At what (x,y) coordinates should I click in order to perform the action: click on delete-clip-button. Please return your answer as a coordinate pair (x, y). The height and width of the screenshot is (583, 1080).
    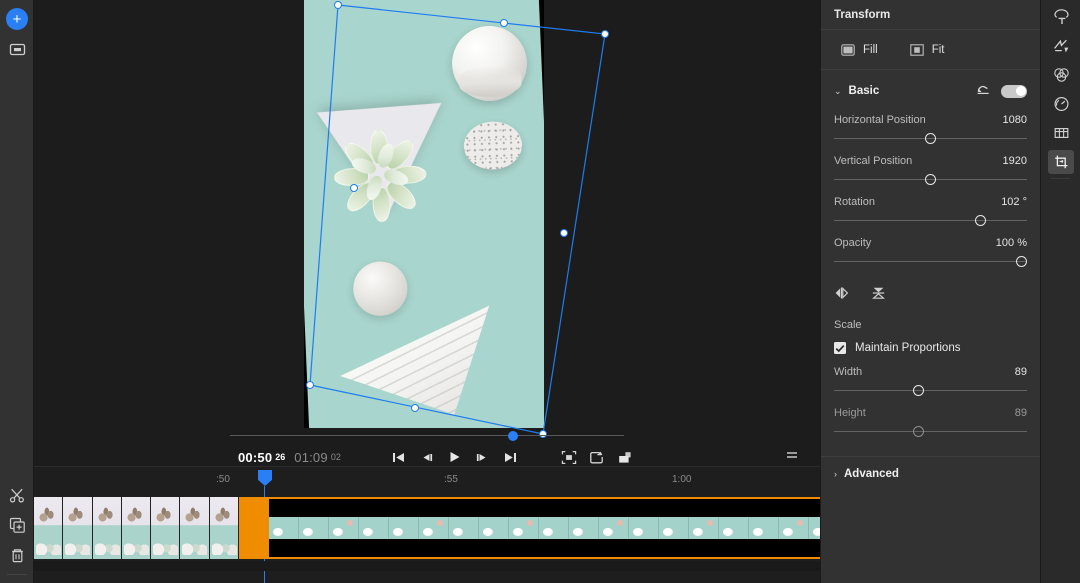
    Looking at the image, I should click on (17, 555).